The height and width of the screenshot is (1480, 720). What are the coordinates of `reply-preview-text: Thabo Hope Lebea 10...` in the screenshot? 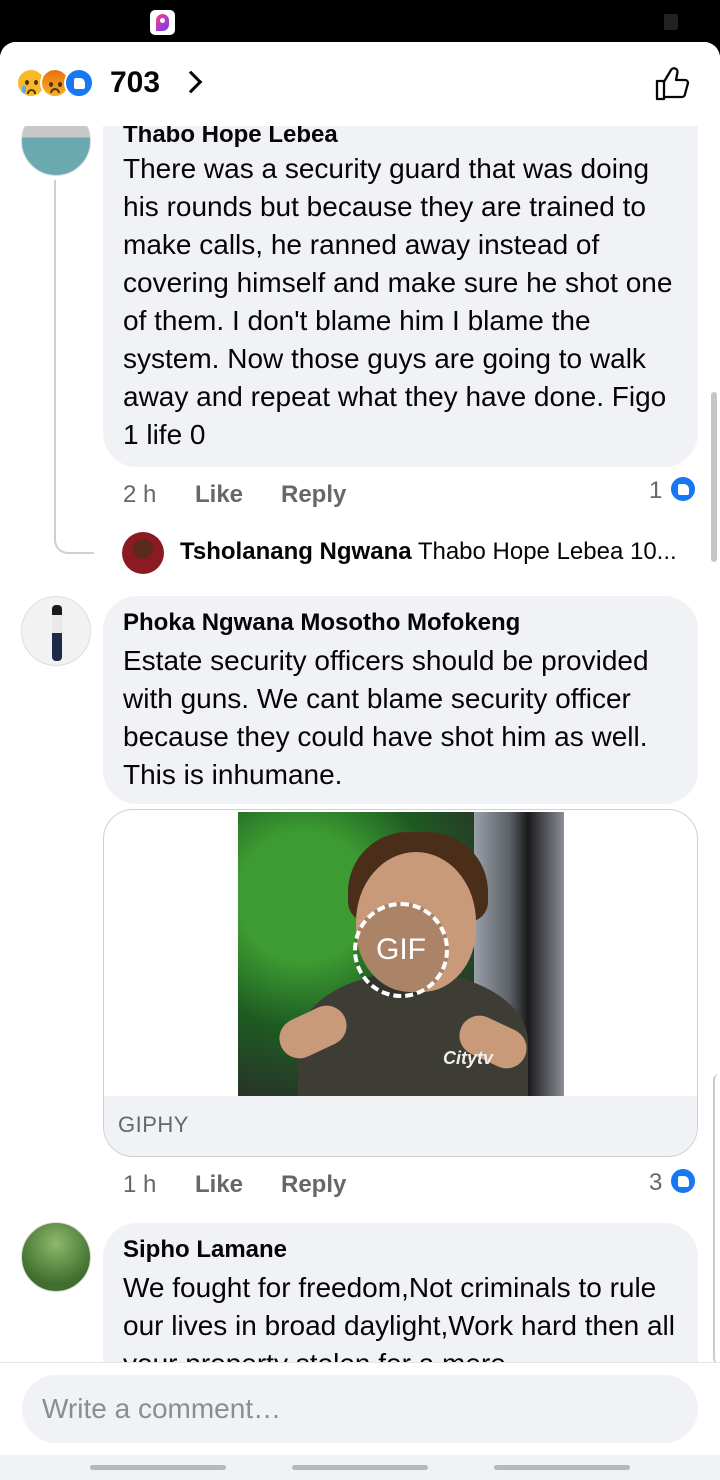 It's located at (547, 551).